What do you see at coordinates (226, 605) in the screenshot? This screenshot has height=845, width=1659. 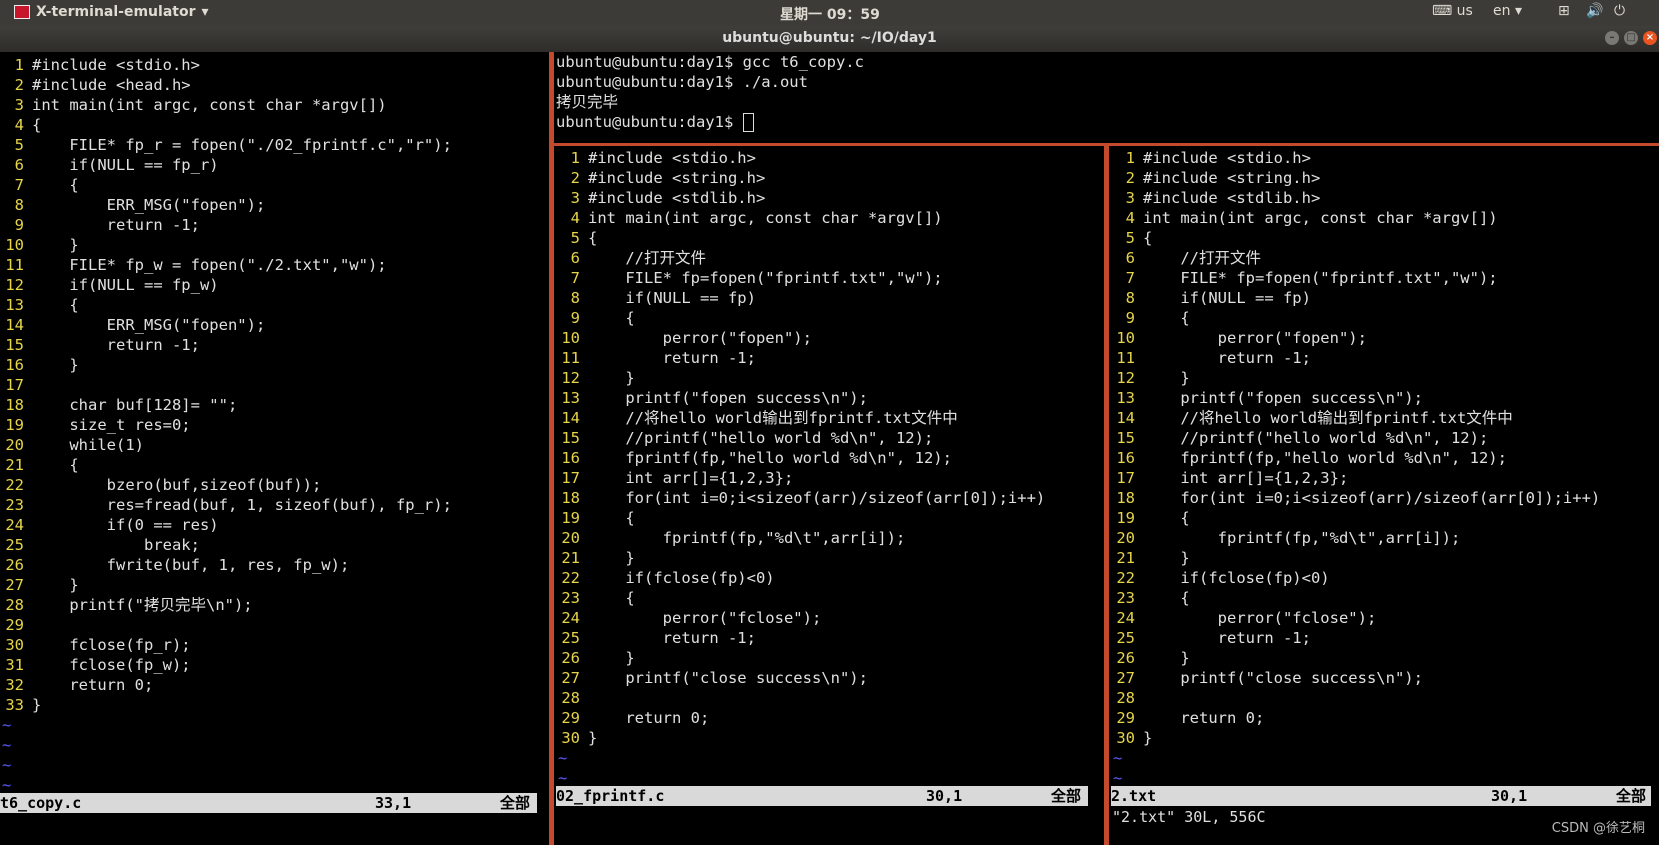 I see `code-line: 28 printf("拷贝完毕\n");` at bounding box center [226, 605].